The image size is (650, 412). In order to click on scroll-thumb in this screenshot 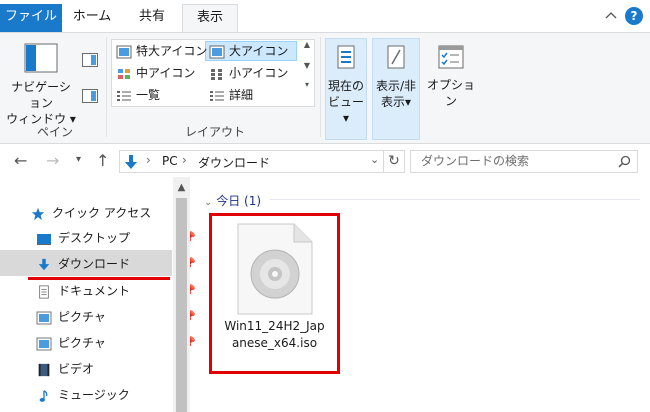, I will do `click(181, 305)`.